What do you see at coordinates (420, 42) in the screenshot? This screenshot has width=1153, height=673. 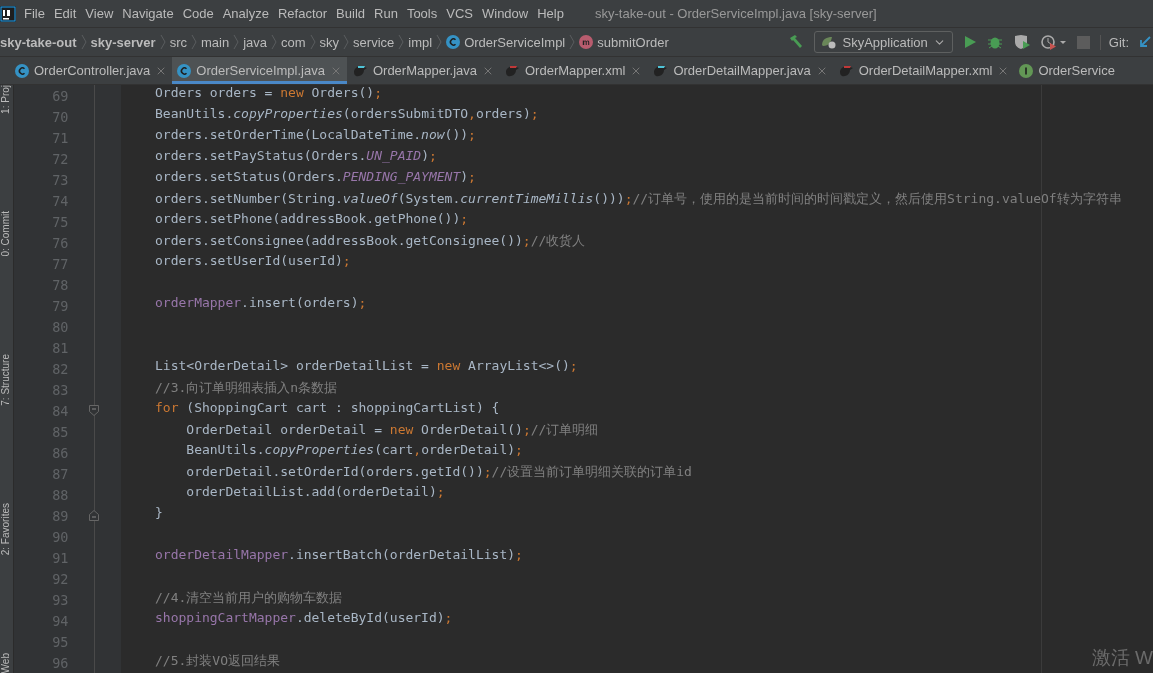 I see `breadcrumb-item: impl` at bounding box center [420, 42].